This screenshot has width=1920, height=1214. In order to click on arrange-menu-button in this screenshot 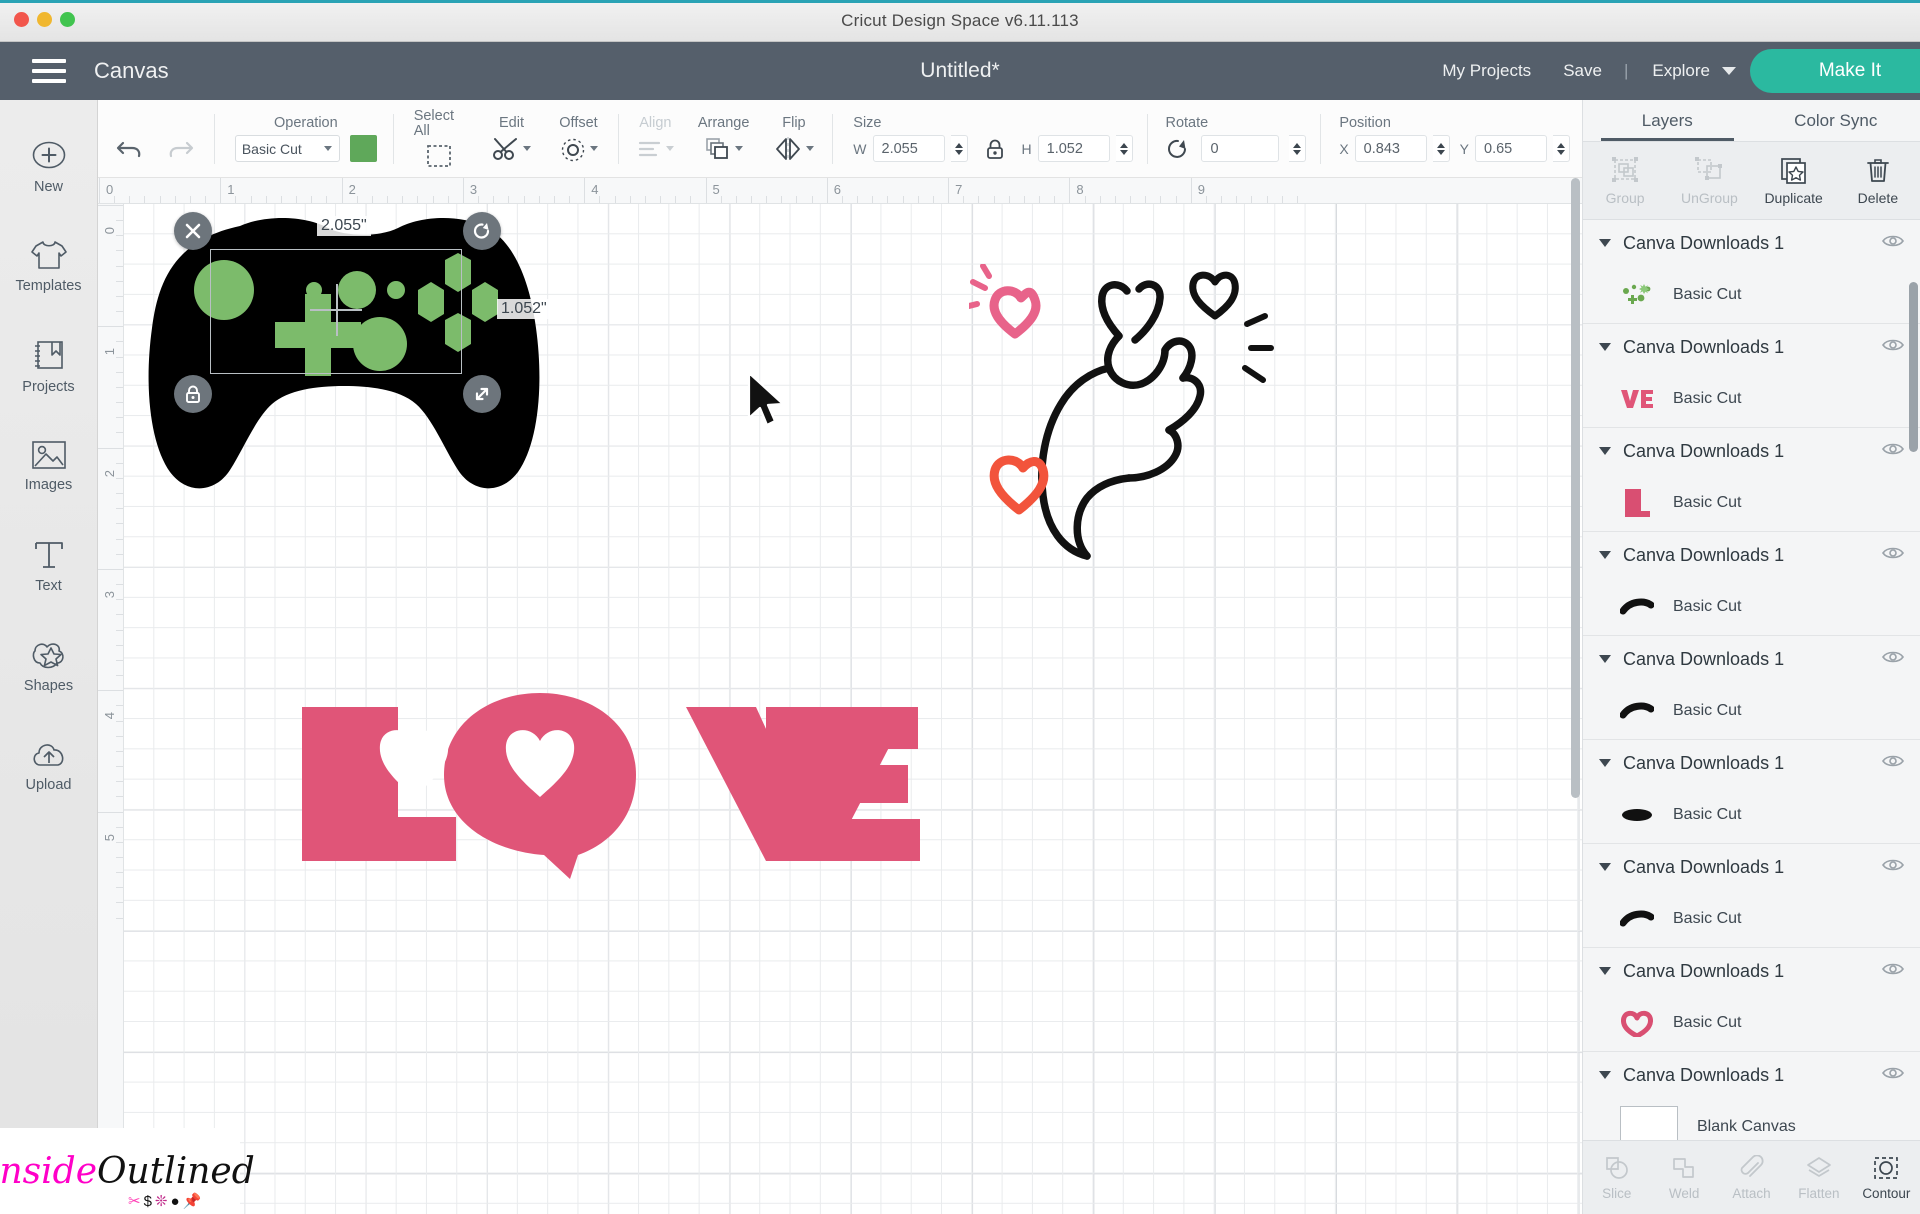, I will do `click(724, 149)`.